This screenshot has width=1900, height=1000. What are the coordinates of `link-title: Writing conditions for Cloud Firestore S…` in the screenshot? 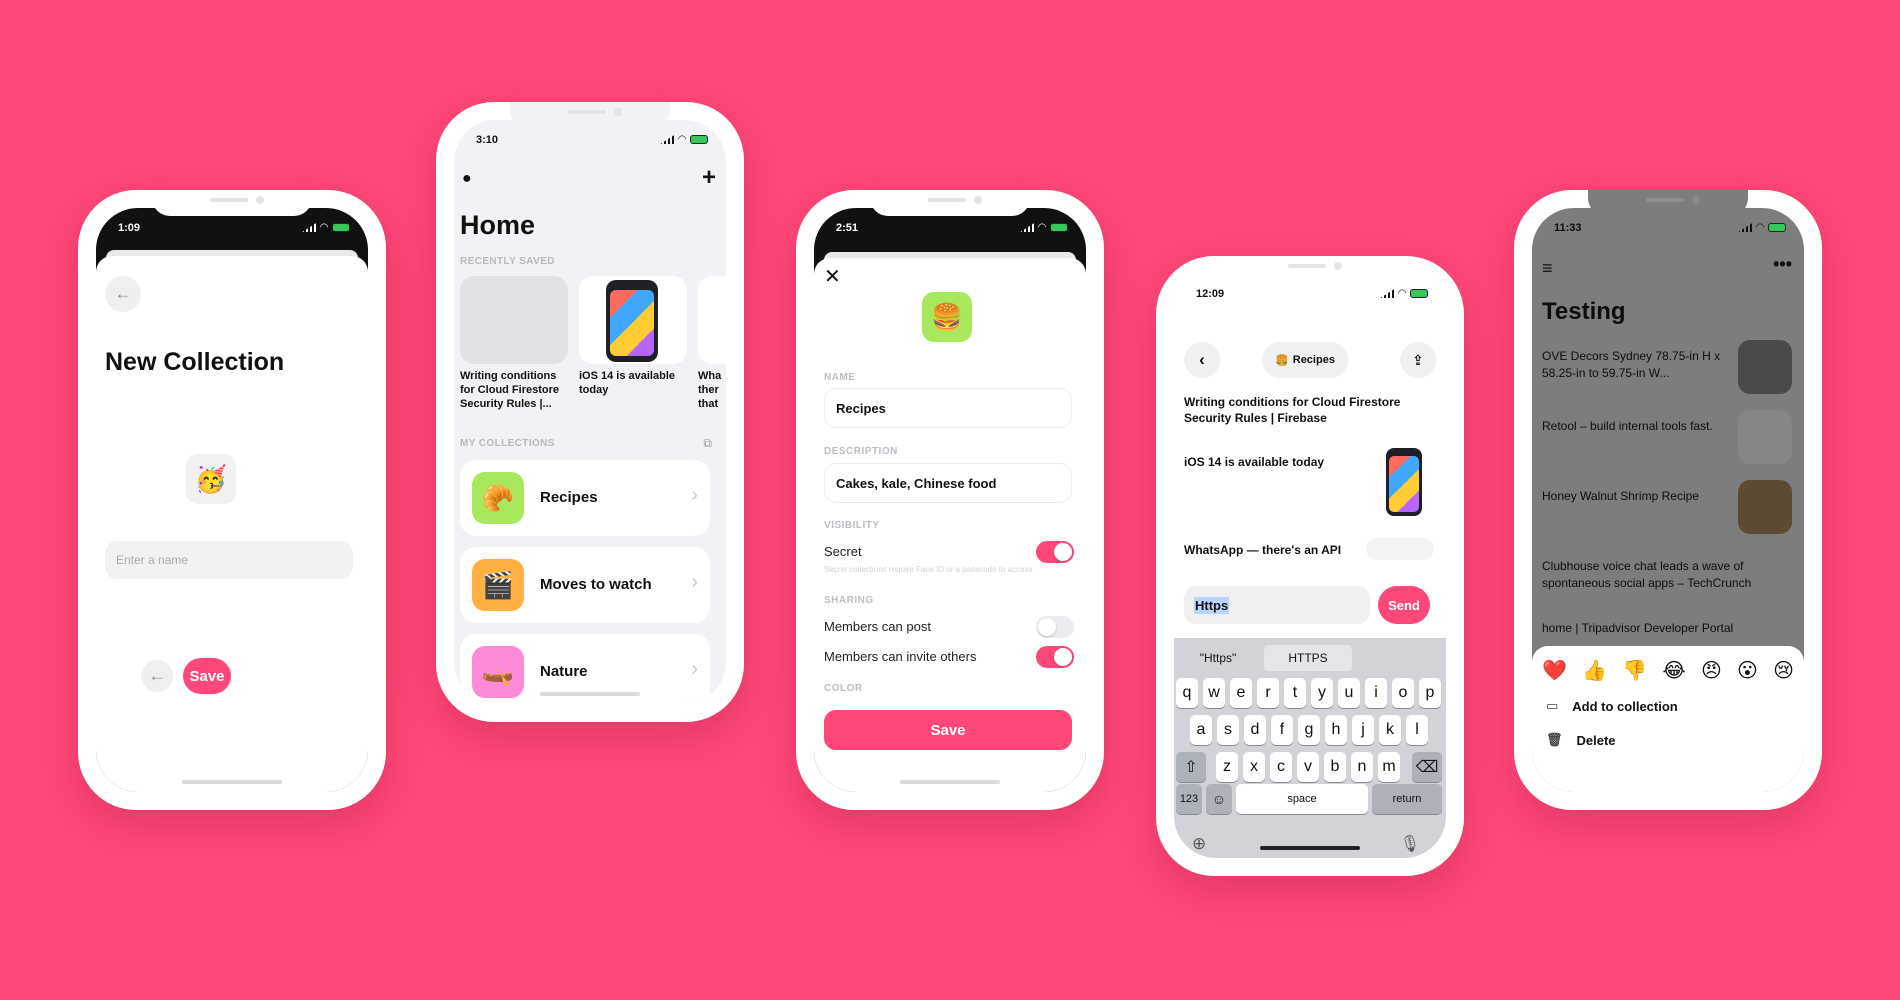 It's located at (1304, 410).